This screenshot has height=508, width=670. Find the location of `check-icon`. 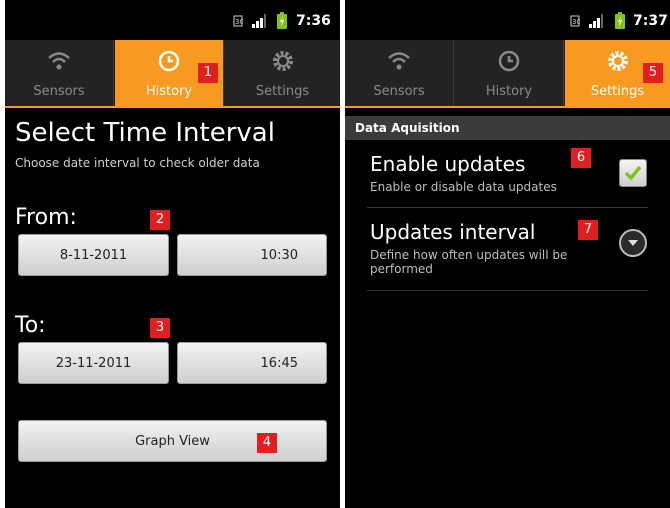

check-icon is located at coordinates (633, 173).